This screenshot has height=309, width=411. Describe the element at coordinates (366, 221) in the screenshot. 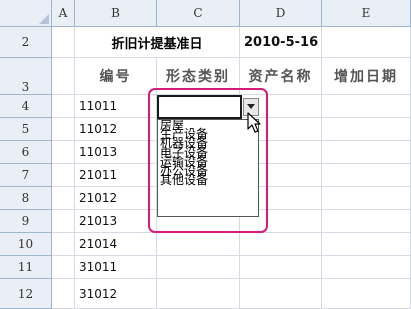

I see `cell-e9` at that location.